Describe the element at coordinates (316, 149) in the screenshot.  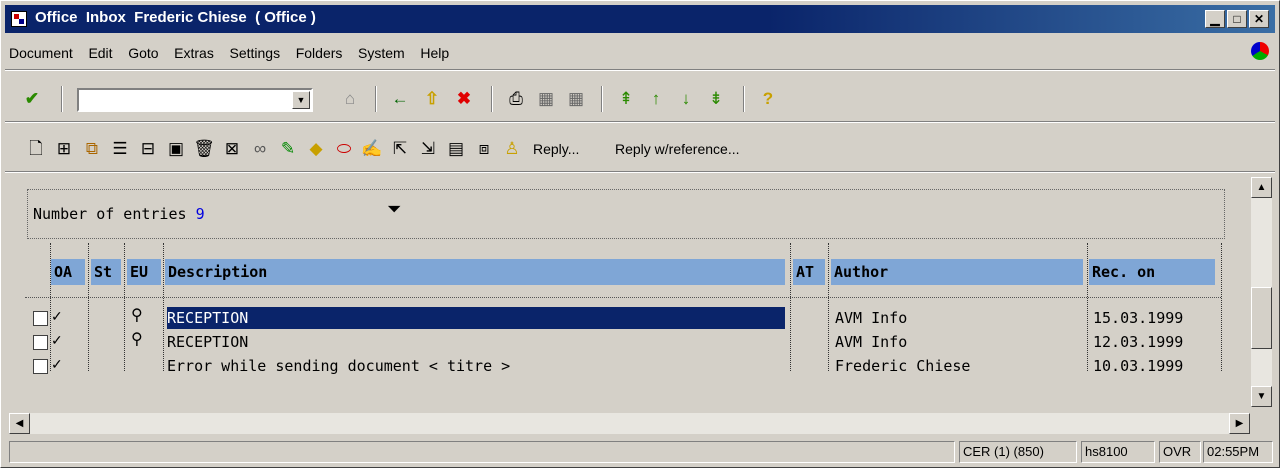
I see `annotate-icon: ◆` at that location.